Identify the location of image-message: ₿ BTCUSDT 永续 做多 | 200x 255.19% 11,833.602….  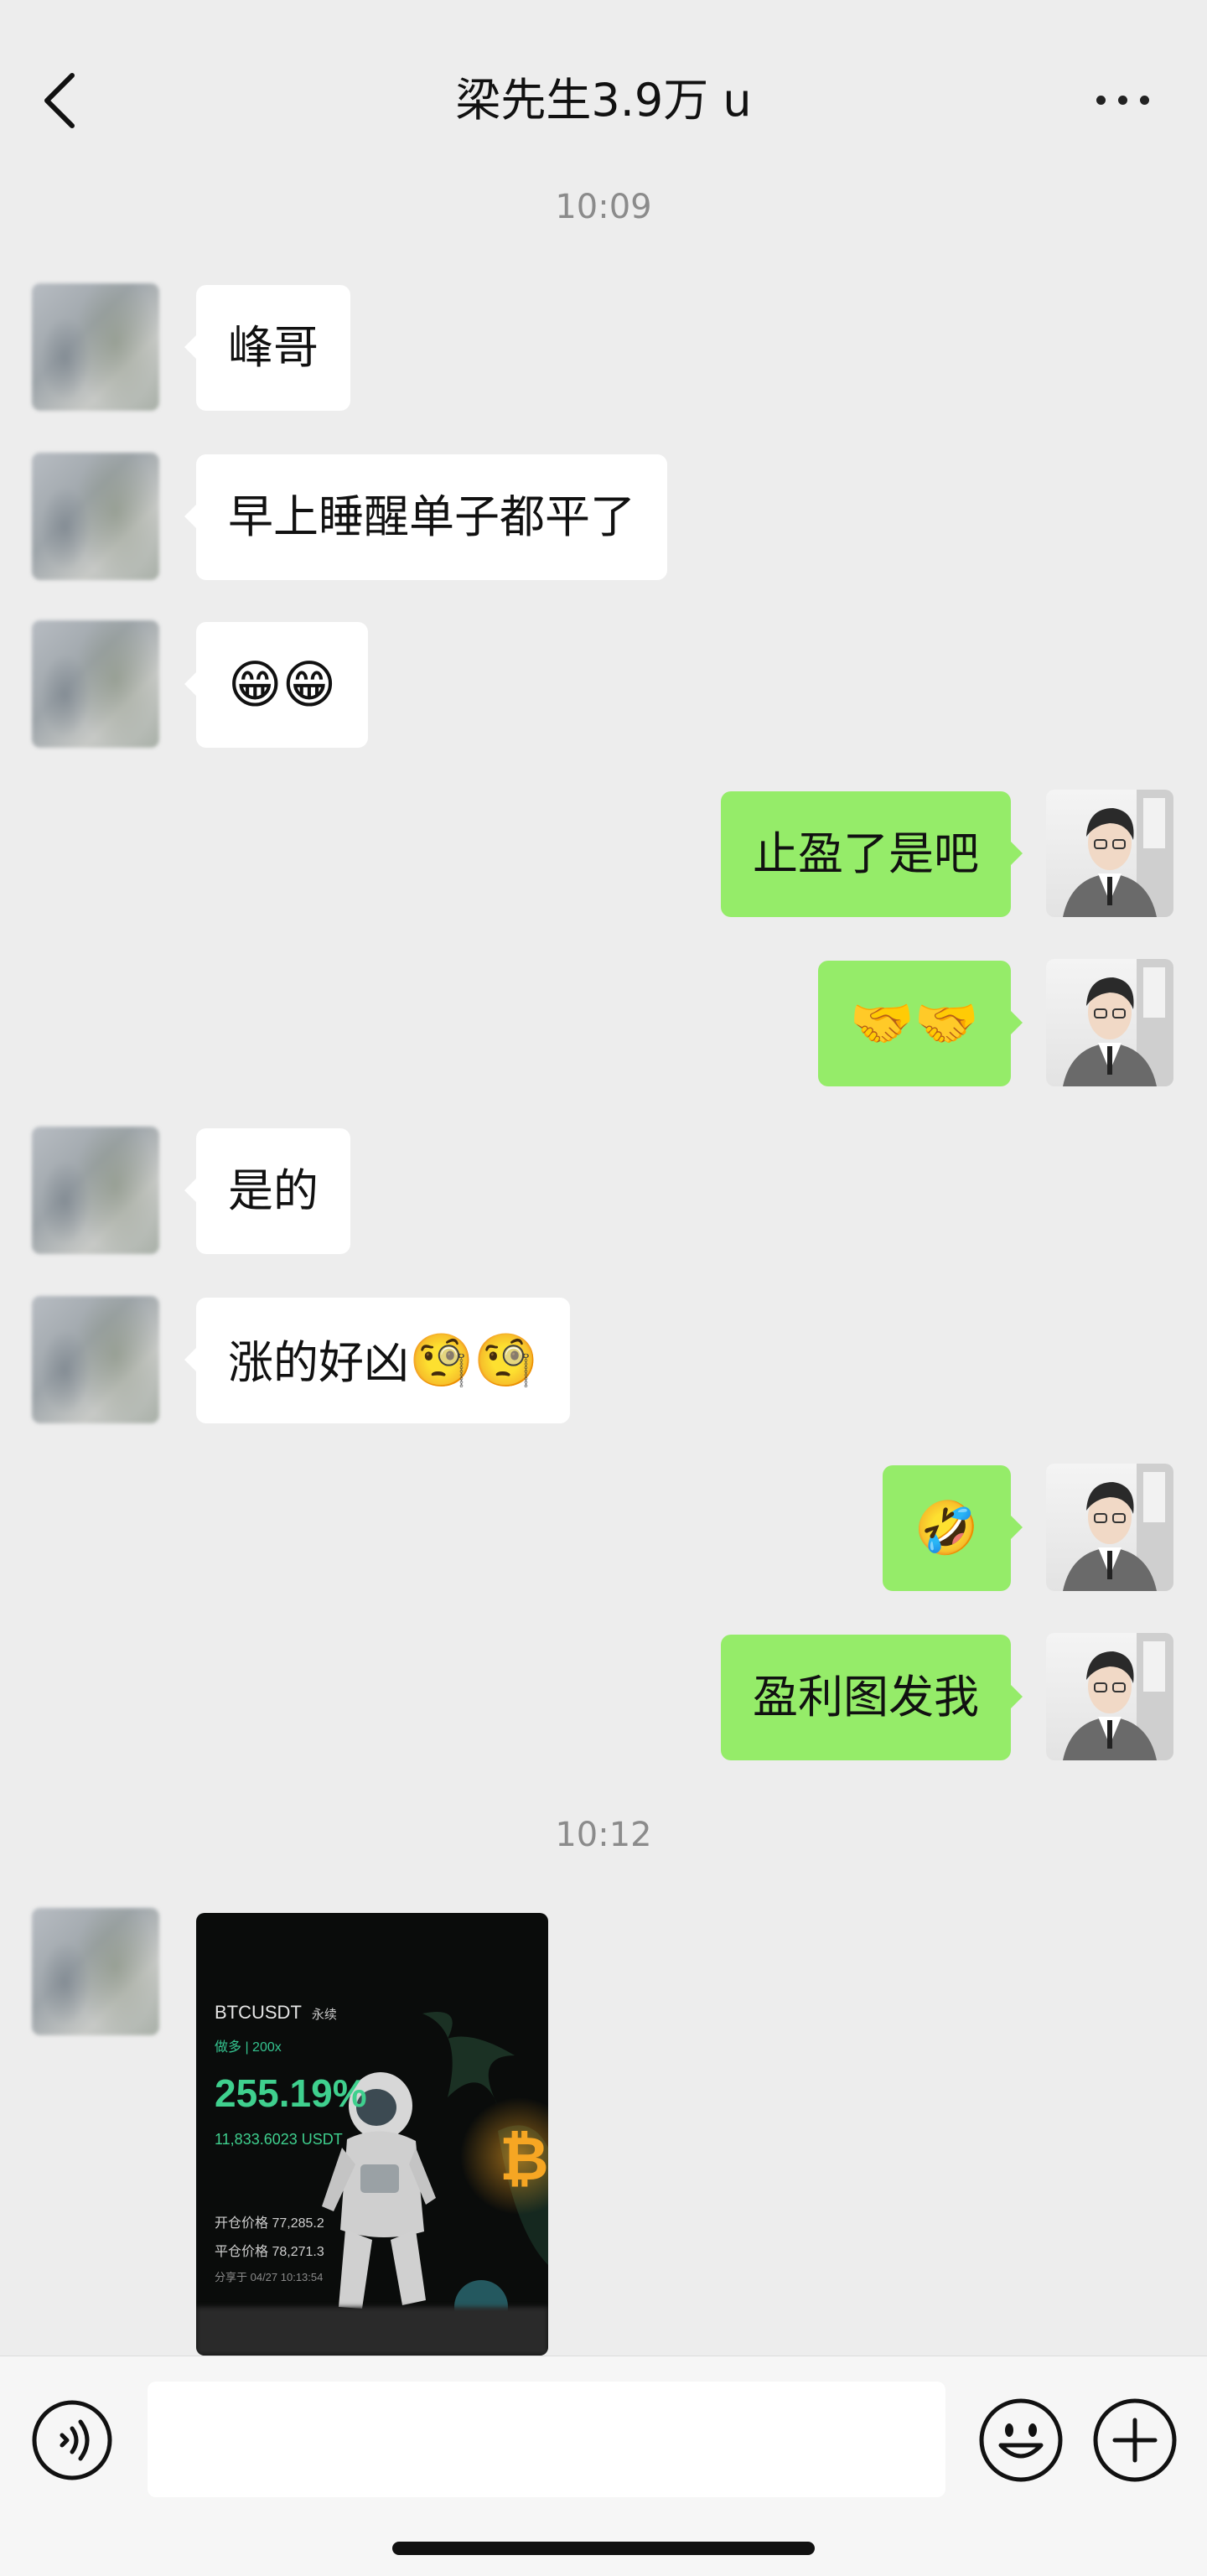
(372, 2134).